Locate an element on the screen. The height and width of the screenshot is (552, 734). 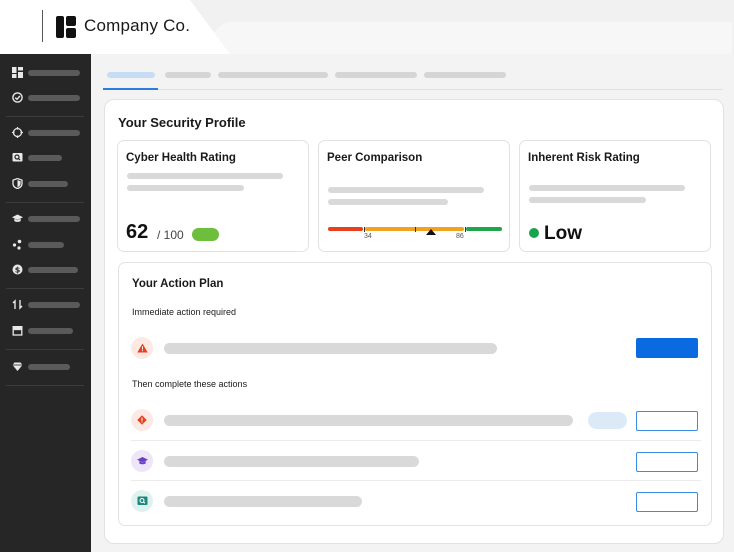
risk-status-dot-icon is located at coordinates (534, 233).